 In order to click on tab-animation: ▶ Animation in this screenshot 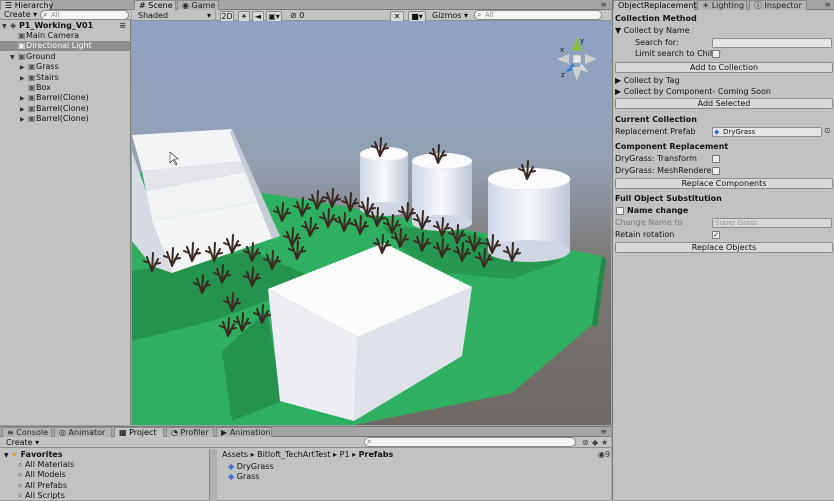, I will do `click(244, 432)`.